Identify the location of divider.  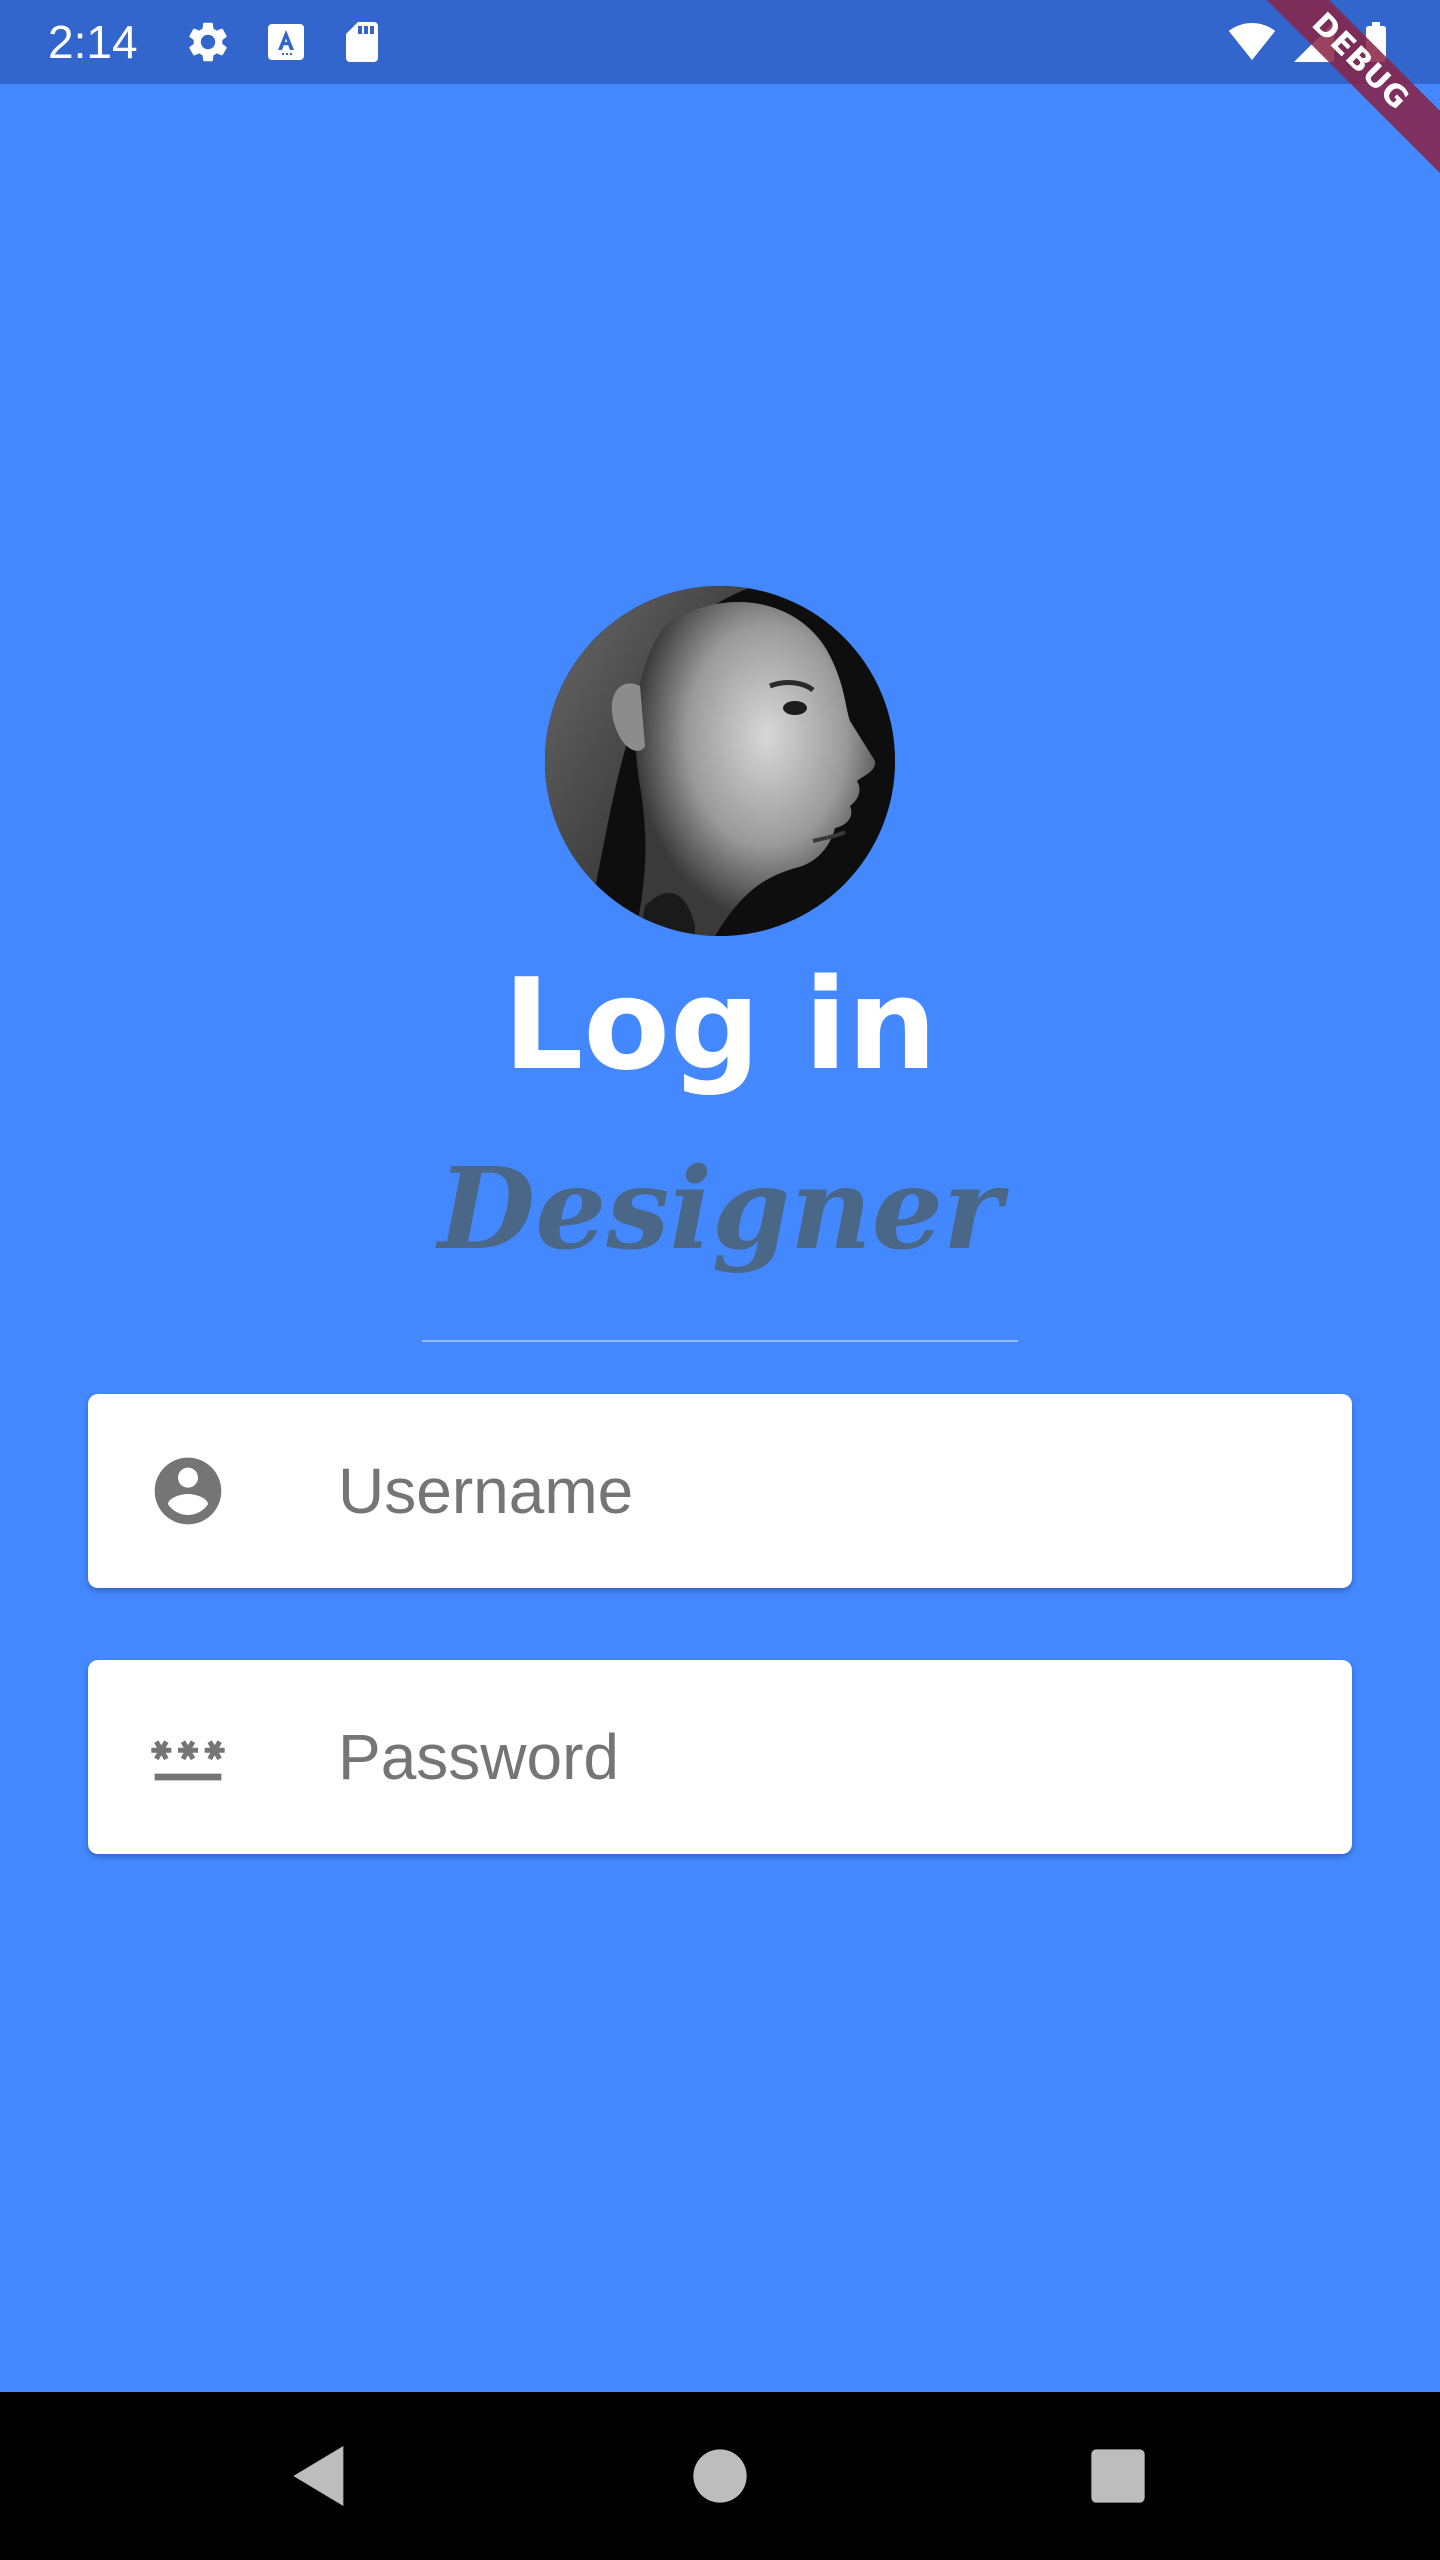
(720, 1341).